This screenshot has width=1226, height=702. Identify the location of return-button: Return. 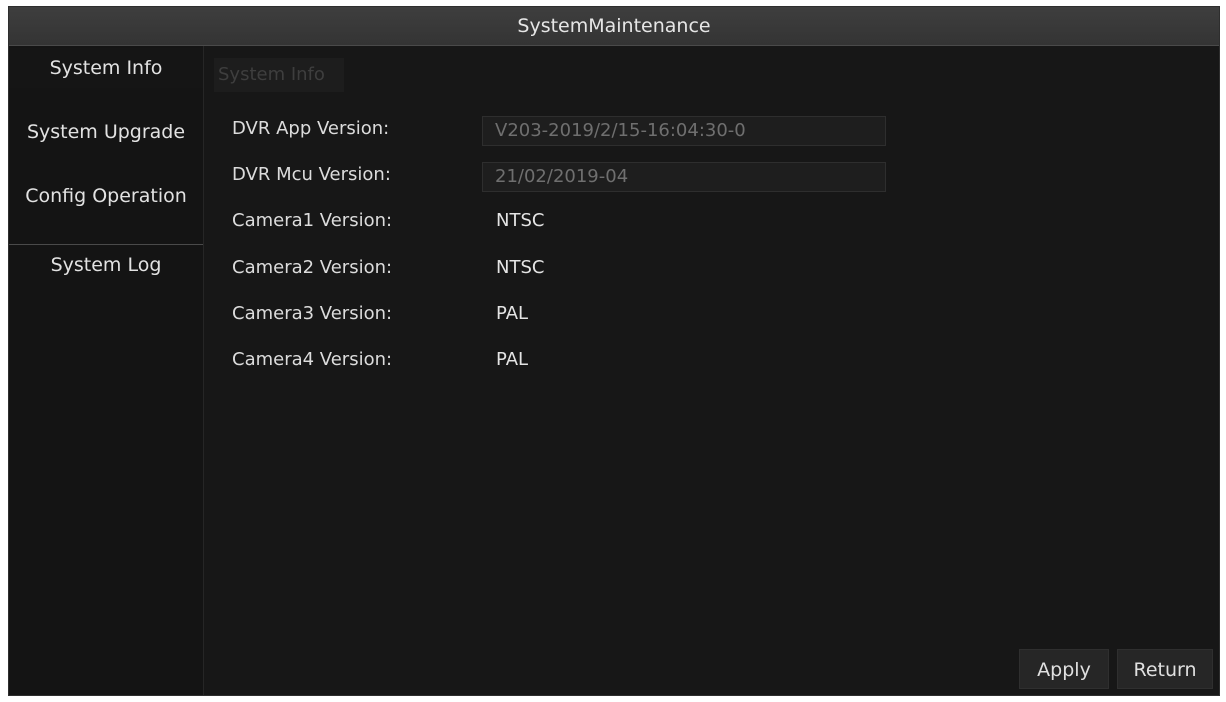
(1165, 669).